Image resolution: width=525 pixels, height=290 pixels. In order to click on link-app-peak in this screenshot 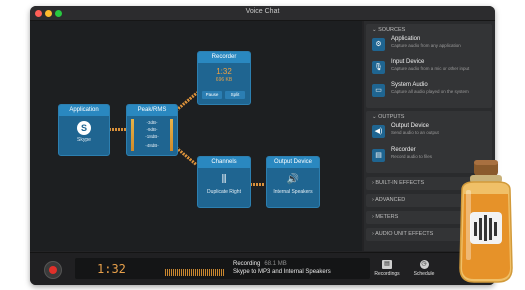, I will do `click(117, 129)`.